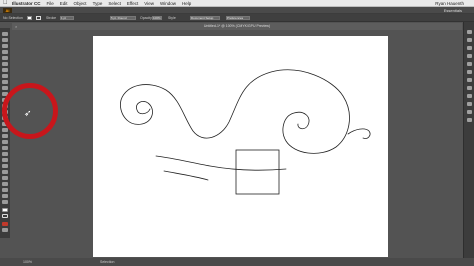 The height and width of the screenshot is (266, 474). Describe the element at coordinates (469, 48) in the screenshot. I see `swatches-panel-icon` at that location.